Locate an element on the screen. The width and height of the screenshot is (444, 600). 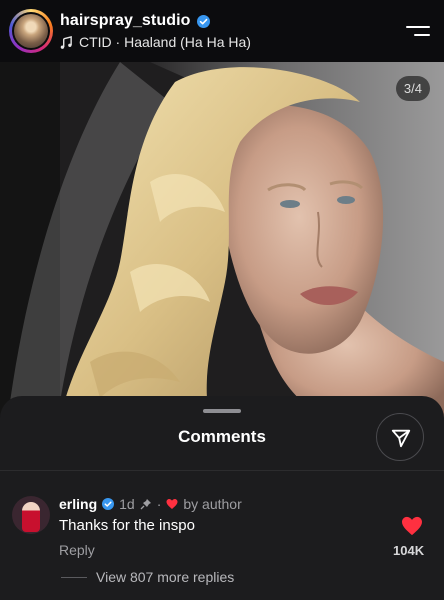
music-note-icon is located at coordinates (66, 42).